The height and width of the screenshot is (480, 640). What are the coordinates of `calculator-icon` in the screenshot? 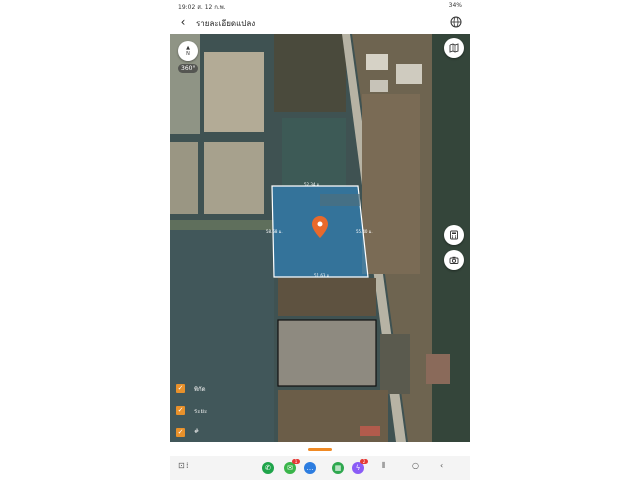 It's located at (454, 235).